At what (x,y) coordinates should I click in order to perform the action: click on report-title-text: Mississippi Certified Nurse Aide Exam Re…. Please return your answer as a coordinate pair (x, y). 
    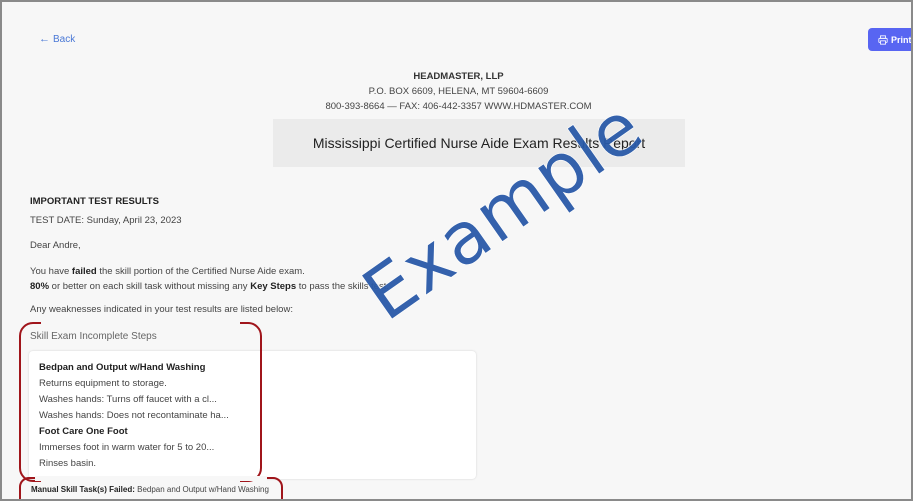
    Looking at the image, I should click on (479, 143).